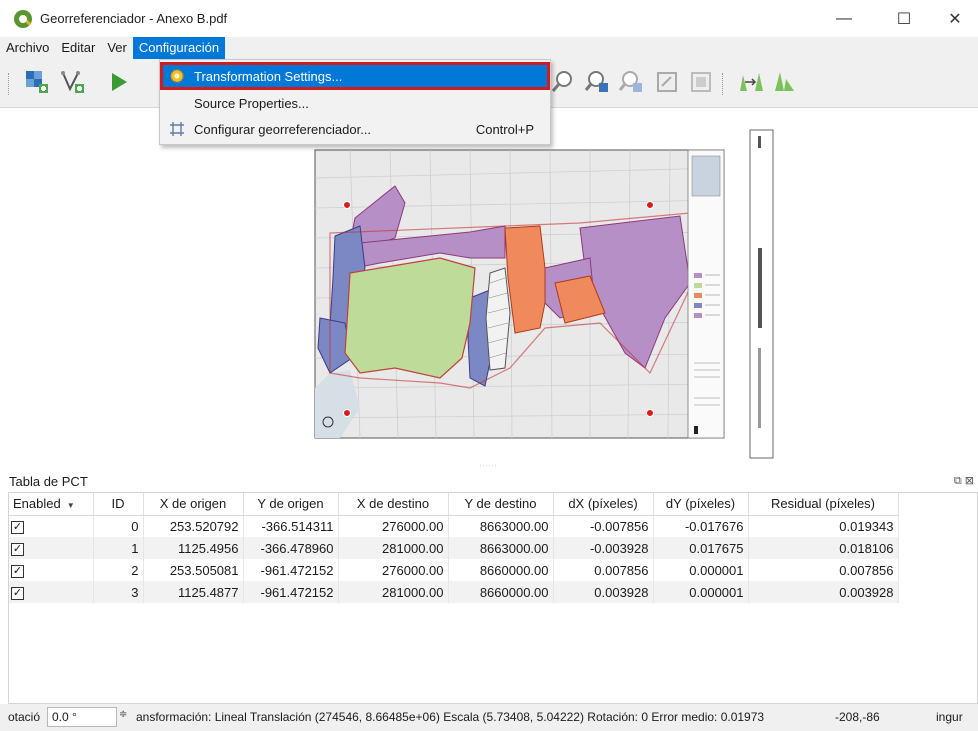 This screenshot has height=731, width=978. Describe the element at coordinates (73, 82) in the screenshot. I see `add-vector-button` at that location.